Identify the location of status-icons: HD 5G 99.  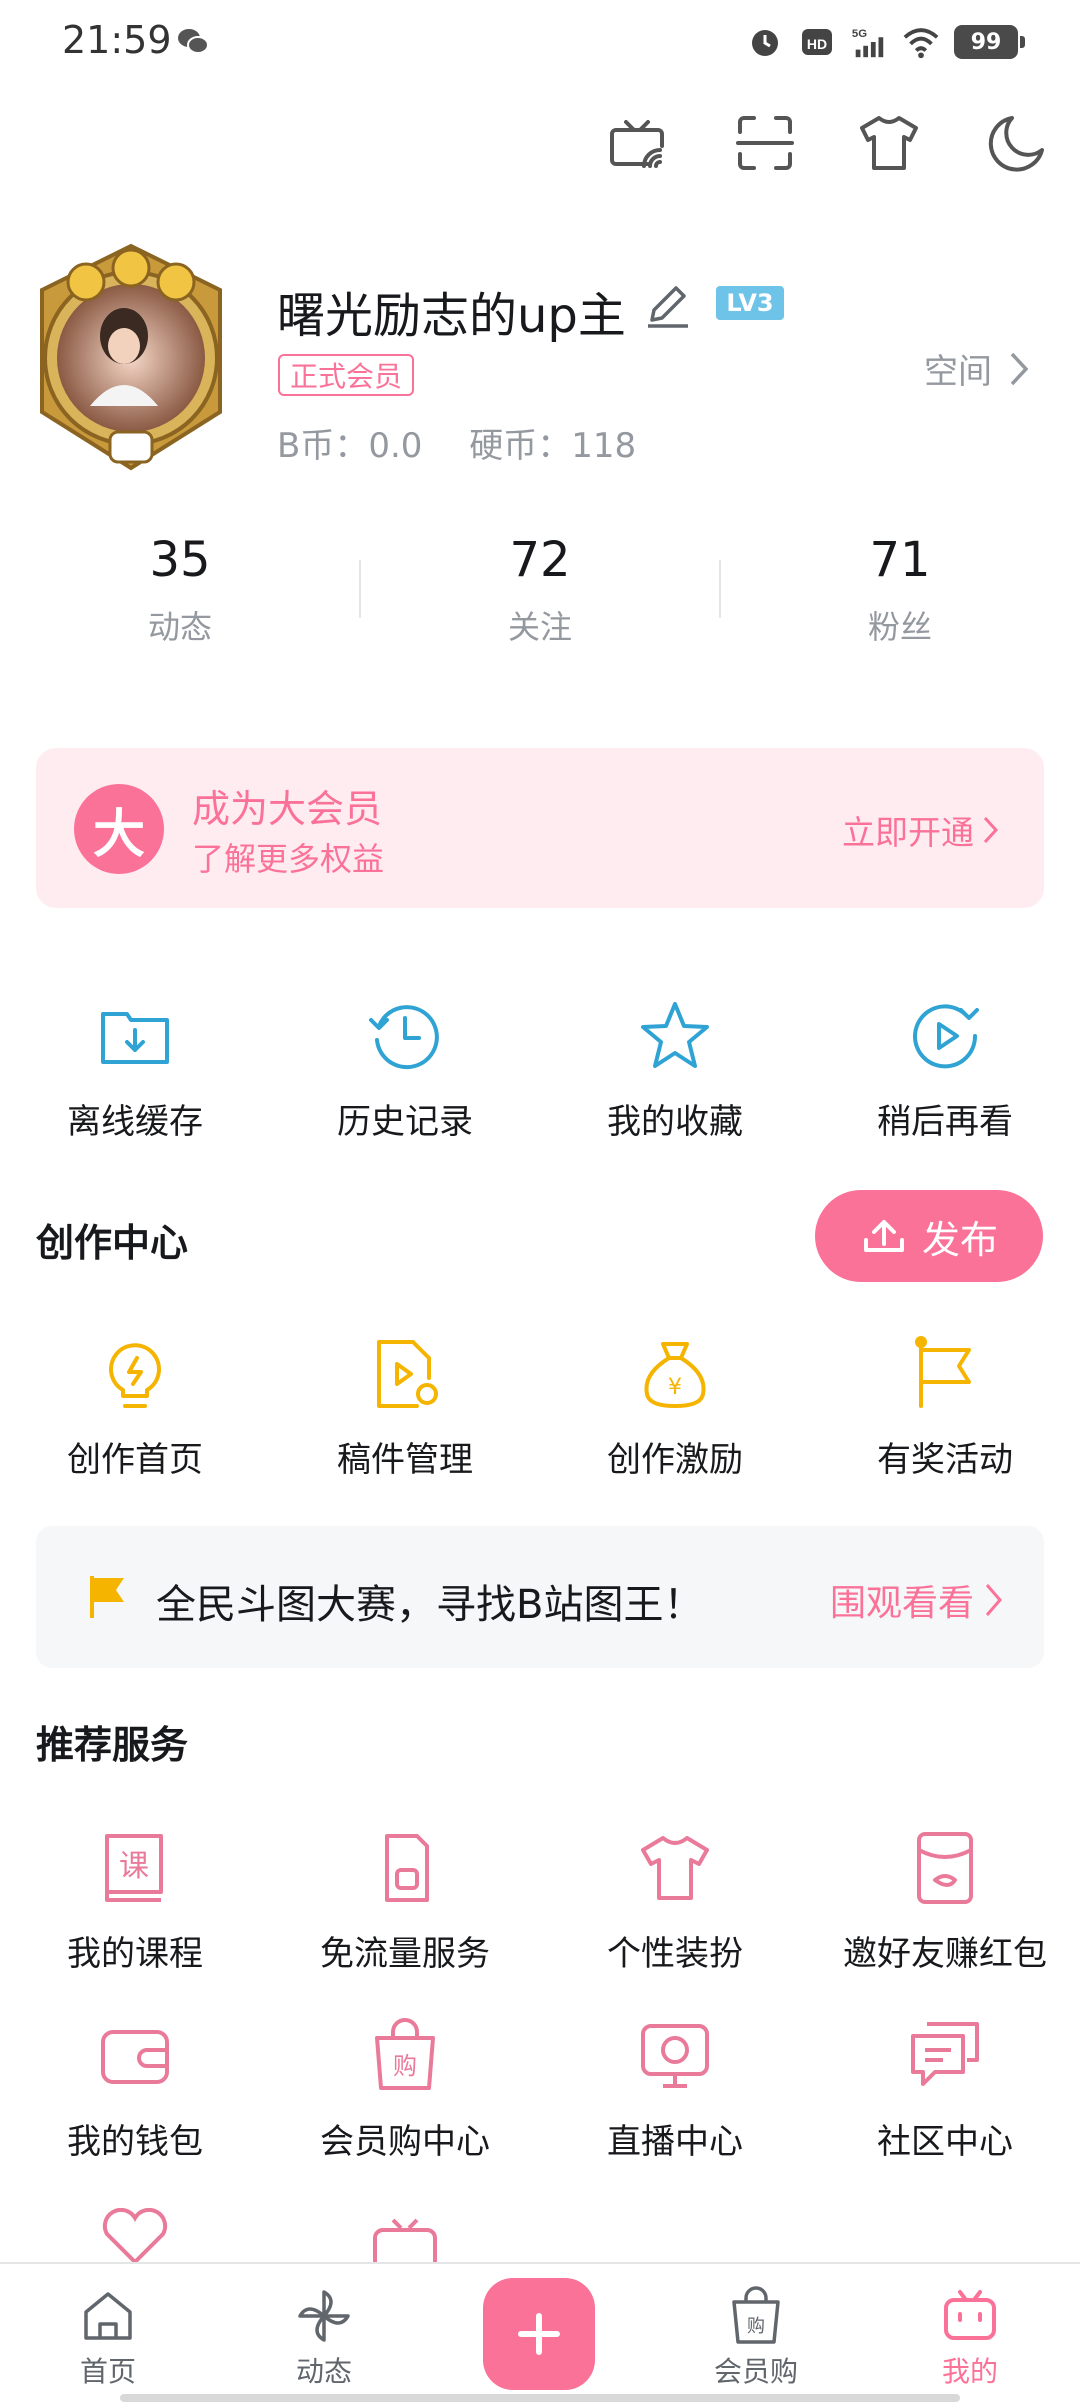
(885, 42).